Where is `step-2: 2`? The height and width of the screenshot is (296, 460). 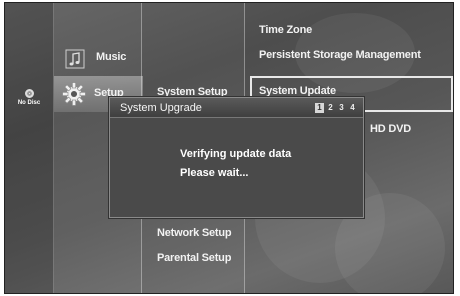 step-2: 2 is located at coordinates (330, 107).